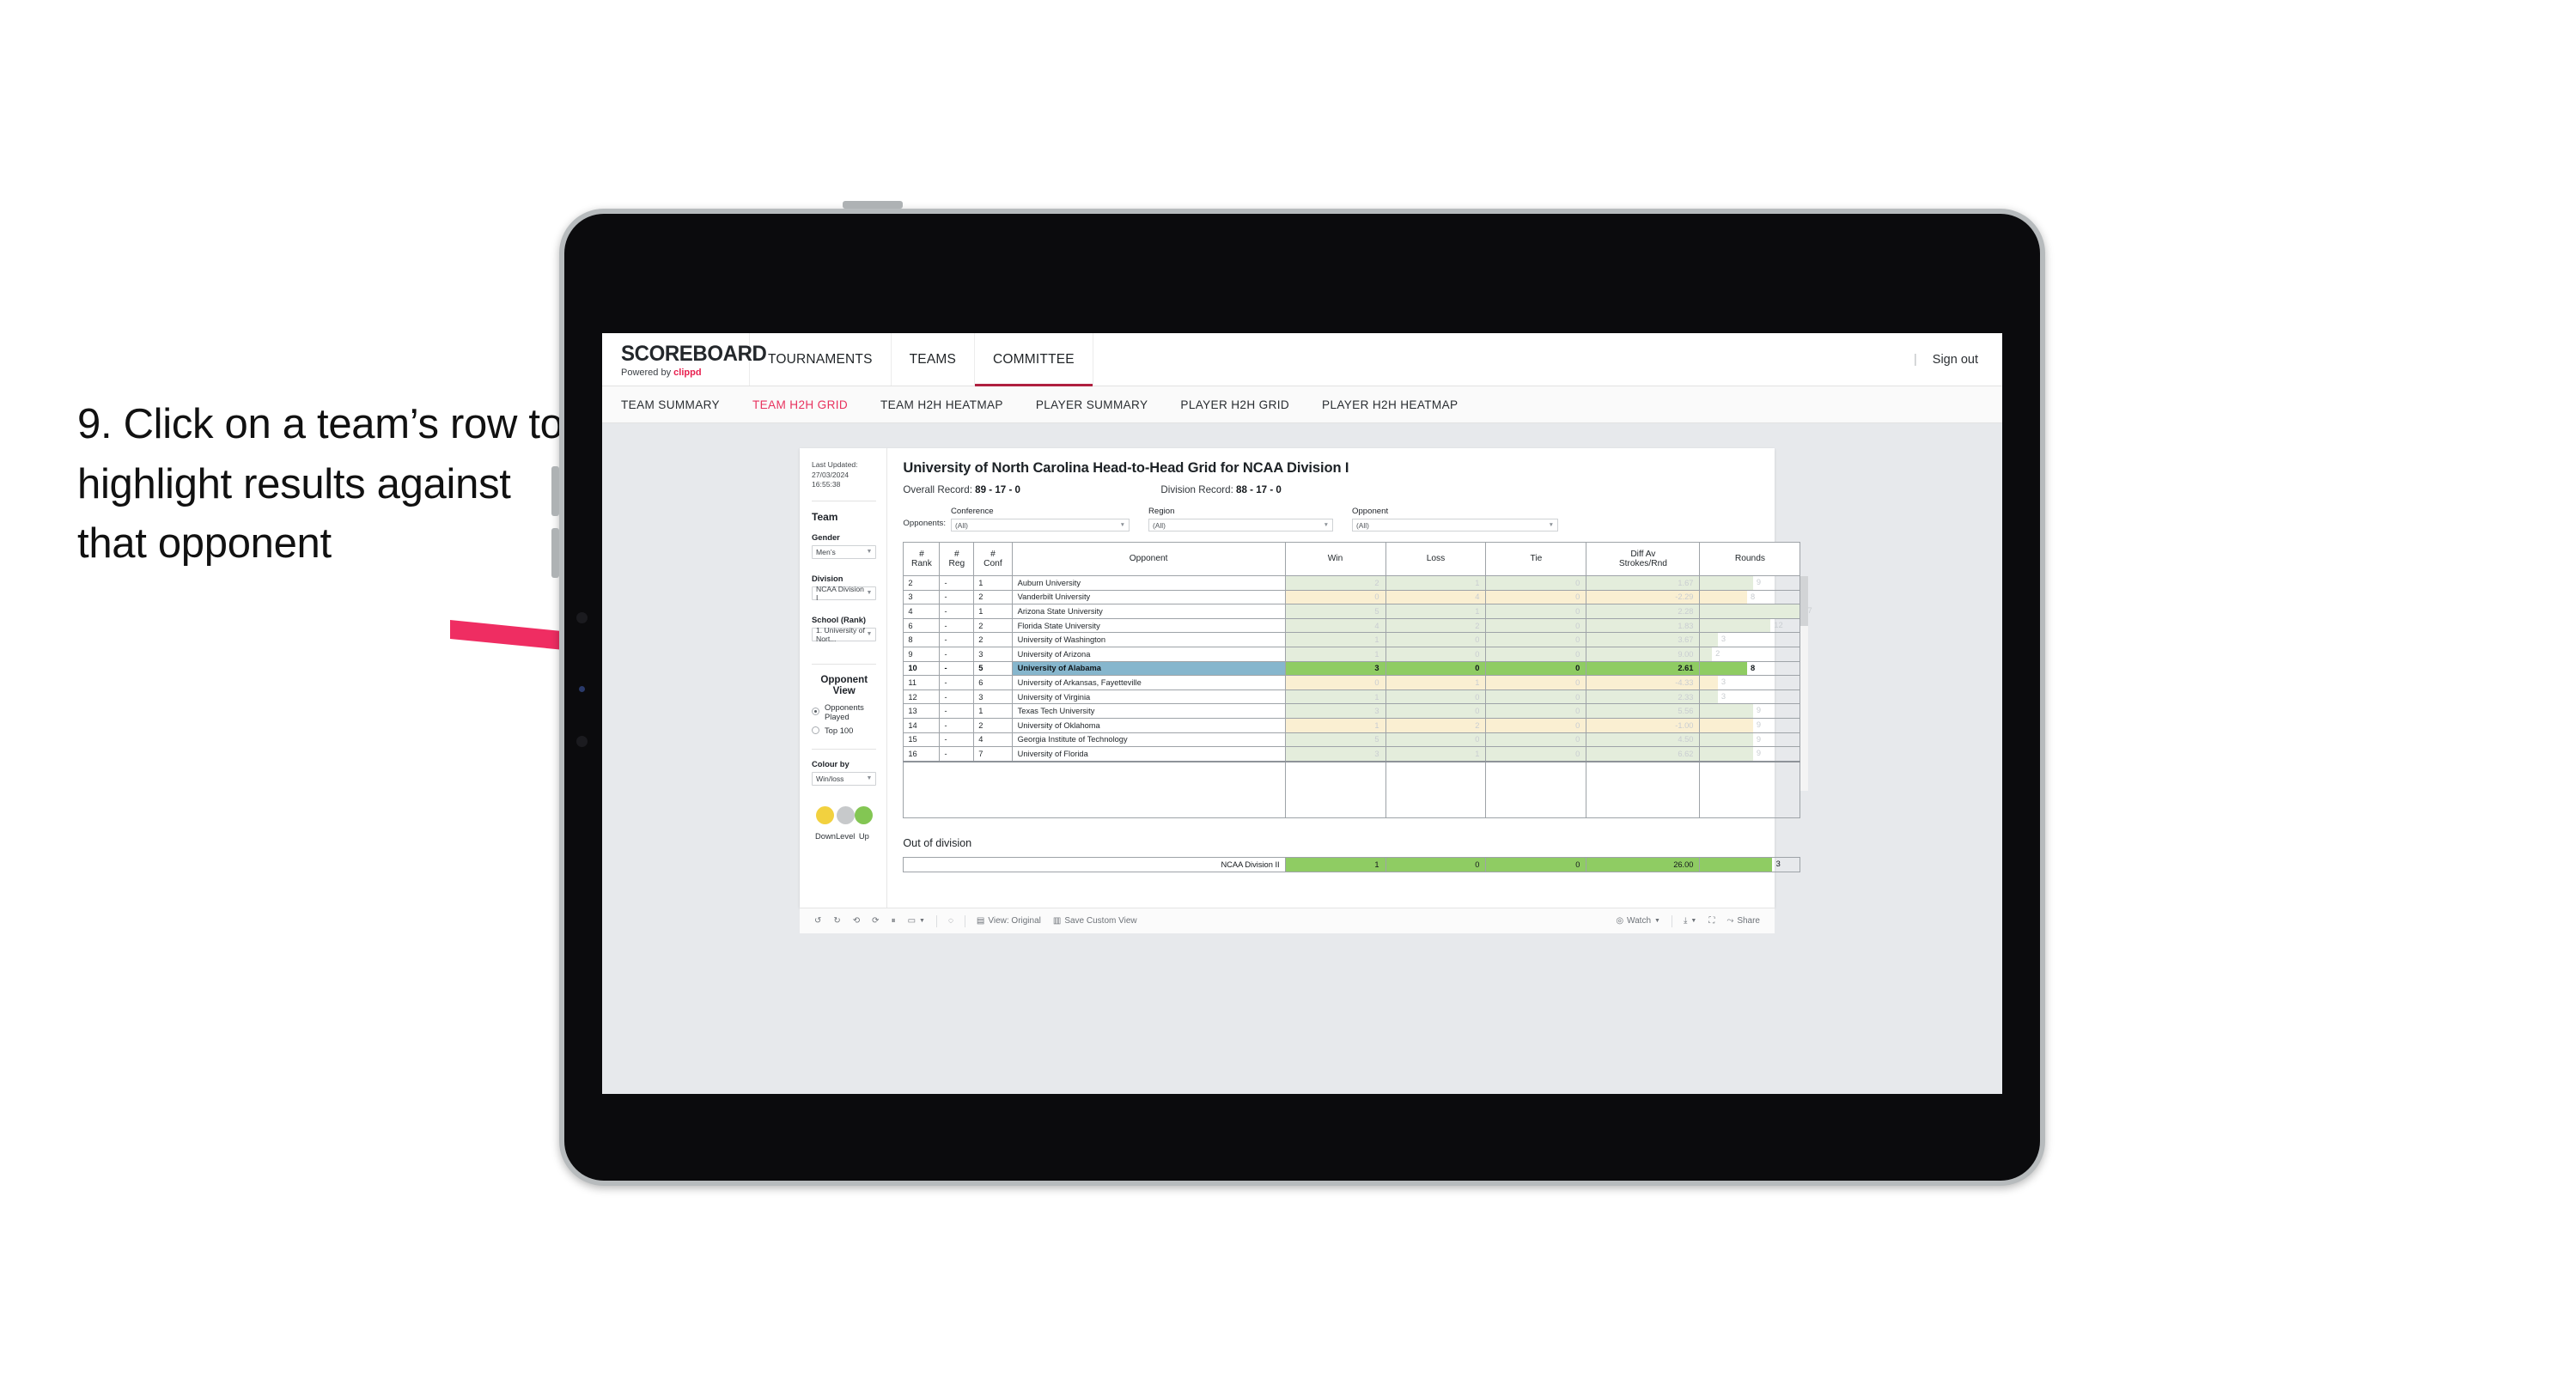 This screenshot has width=2576, height=1385. I want to click on redo-icon: ↻, so click(836, 921).